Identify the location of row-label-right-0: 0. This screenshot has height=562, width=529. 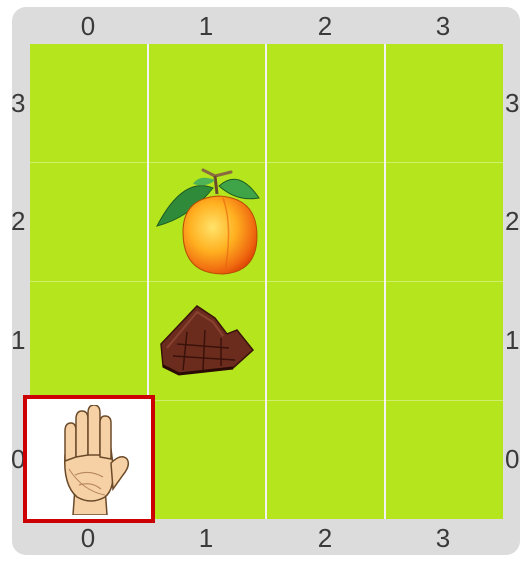
(512, 459).